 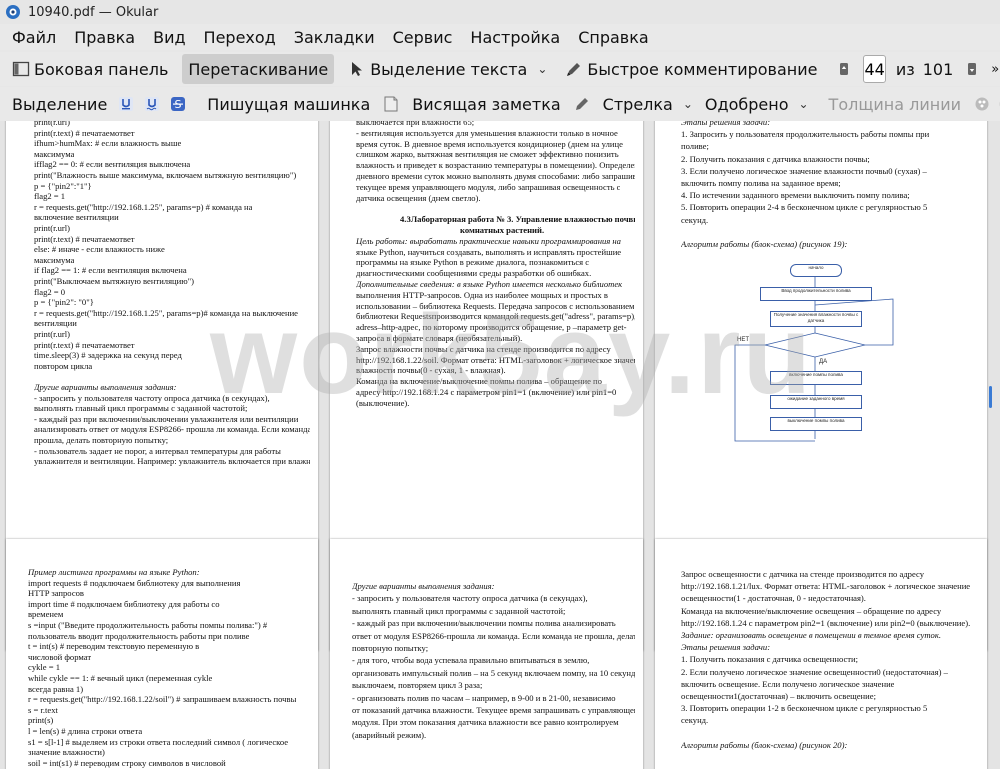 What do you see at coordinates (633, 104) in the screenshot?
I see `arrow-button: Стрелка ⌄` at bounding box center [633, 104].